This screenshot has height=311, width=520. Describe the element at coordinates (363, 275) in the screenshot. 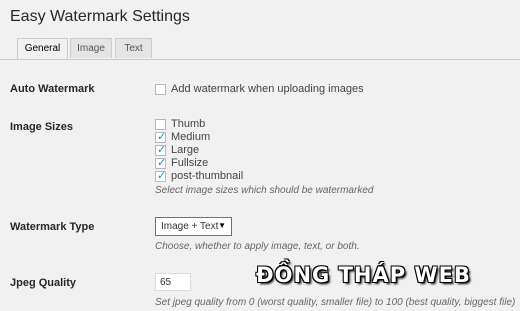

I see `watermark-overlay-text: ĐỒNG THÁP WEB` at that location.